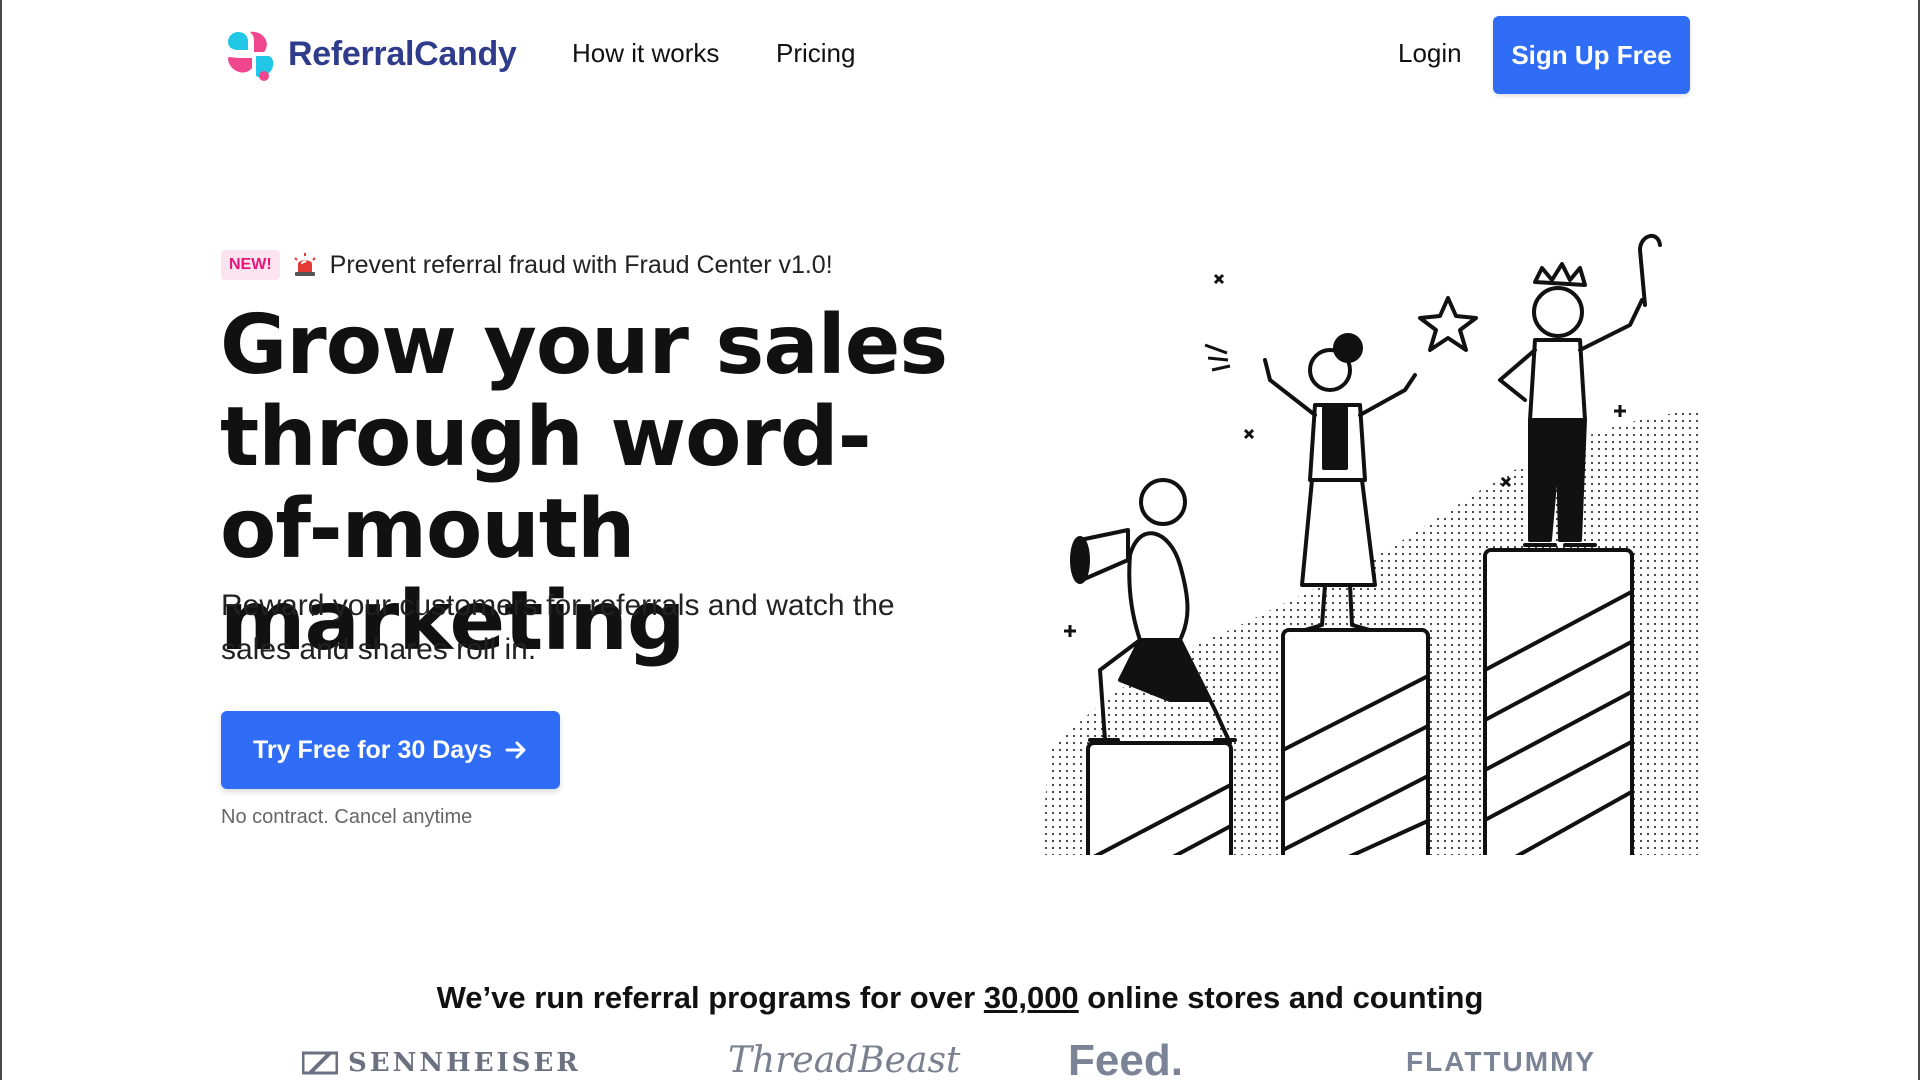  Describe the element at coordinates (1281, 997) in the screenshot. I see `proof-text-after: online stores and counting` at that location.